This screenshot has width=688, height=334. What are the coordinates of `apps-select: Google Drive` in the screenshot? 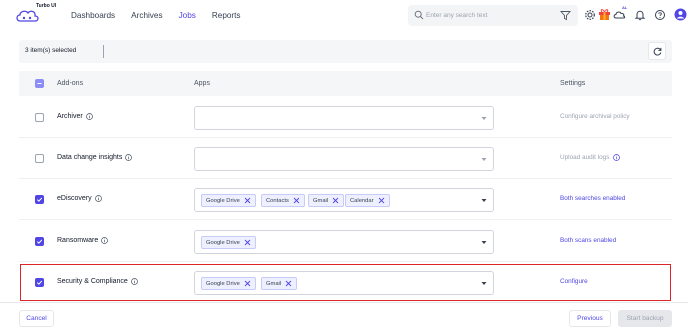 It's located at (344, 242).